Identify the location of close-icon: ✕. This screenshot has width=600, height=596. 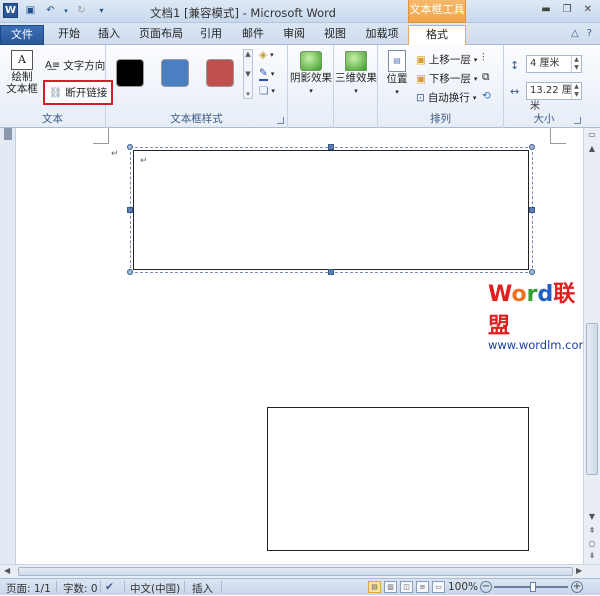
(588, 9).